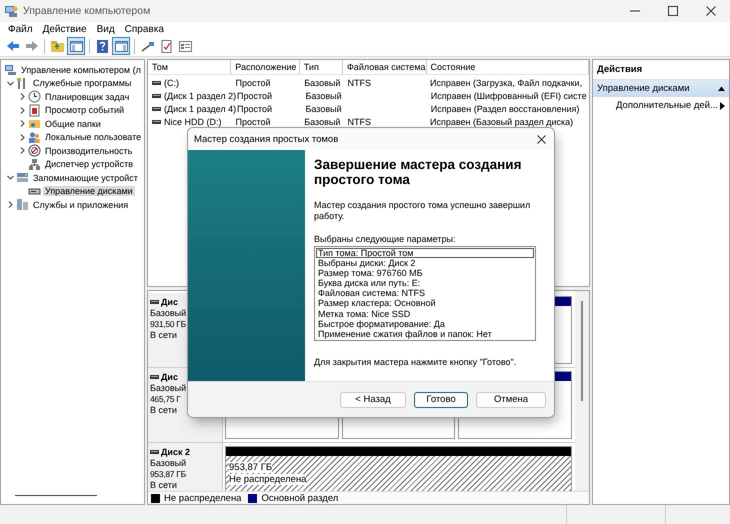  I want to click on list-item: Метка тома: Nice SSD, so click(425, 313).